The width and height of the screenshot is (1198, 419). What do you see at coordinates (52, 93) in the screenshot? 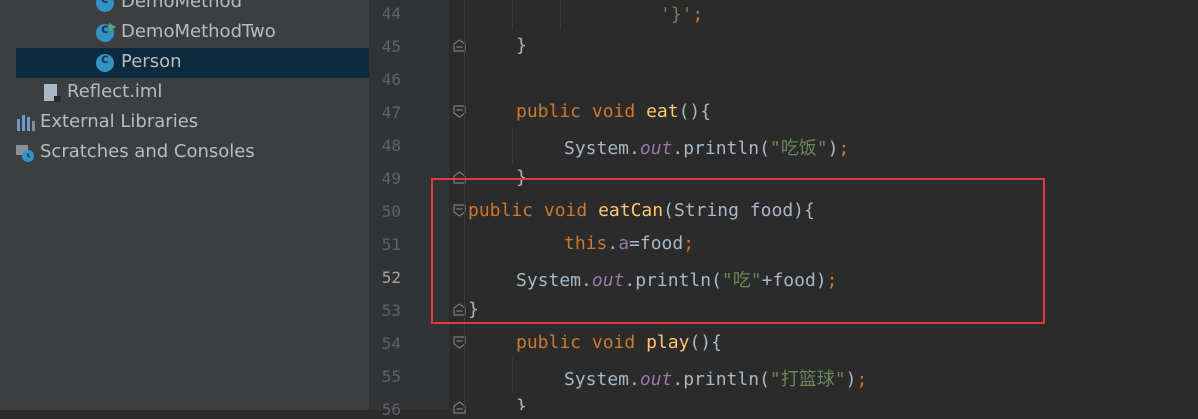
I see `iml-file-icon` at bounding box center [52, 93].